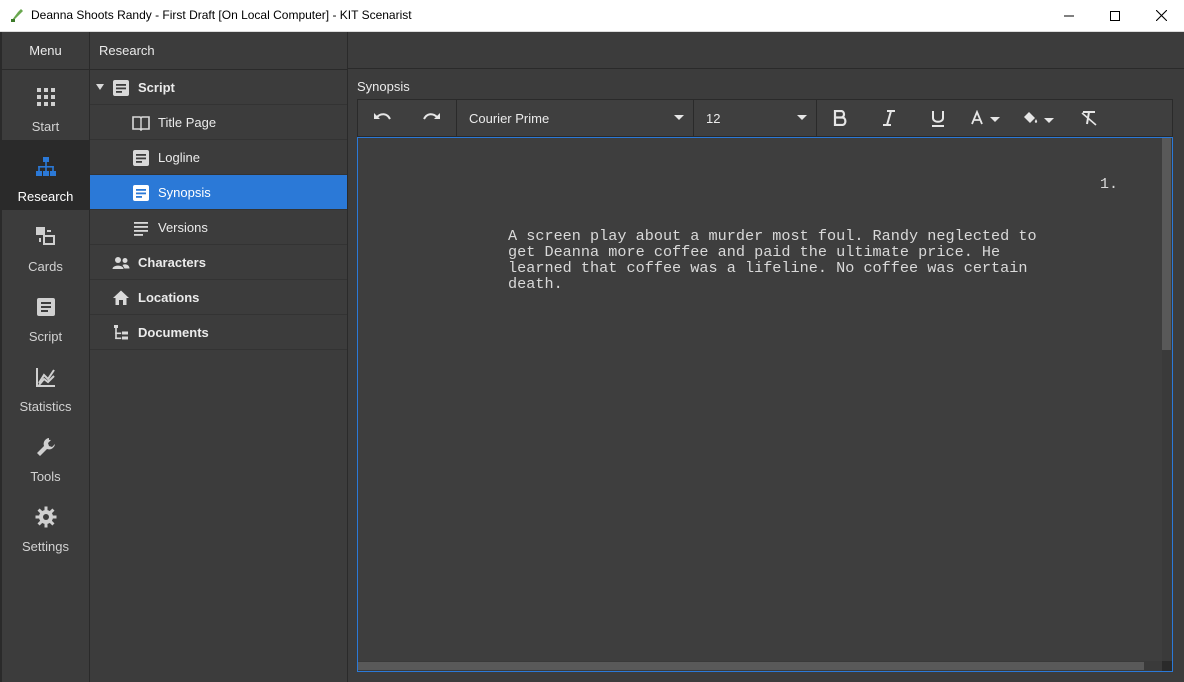  Describe the element at coordinates (816, 118) in the screenshot. I see `toolbar-separator` at that location.